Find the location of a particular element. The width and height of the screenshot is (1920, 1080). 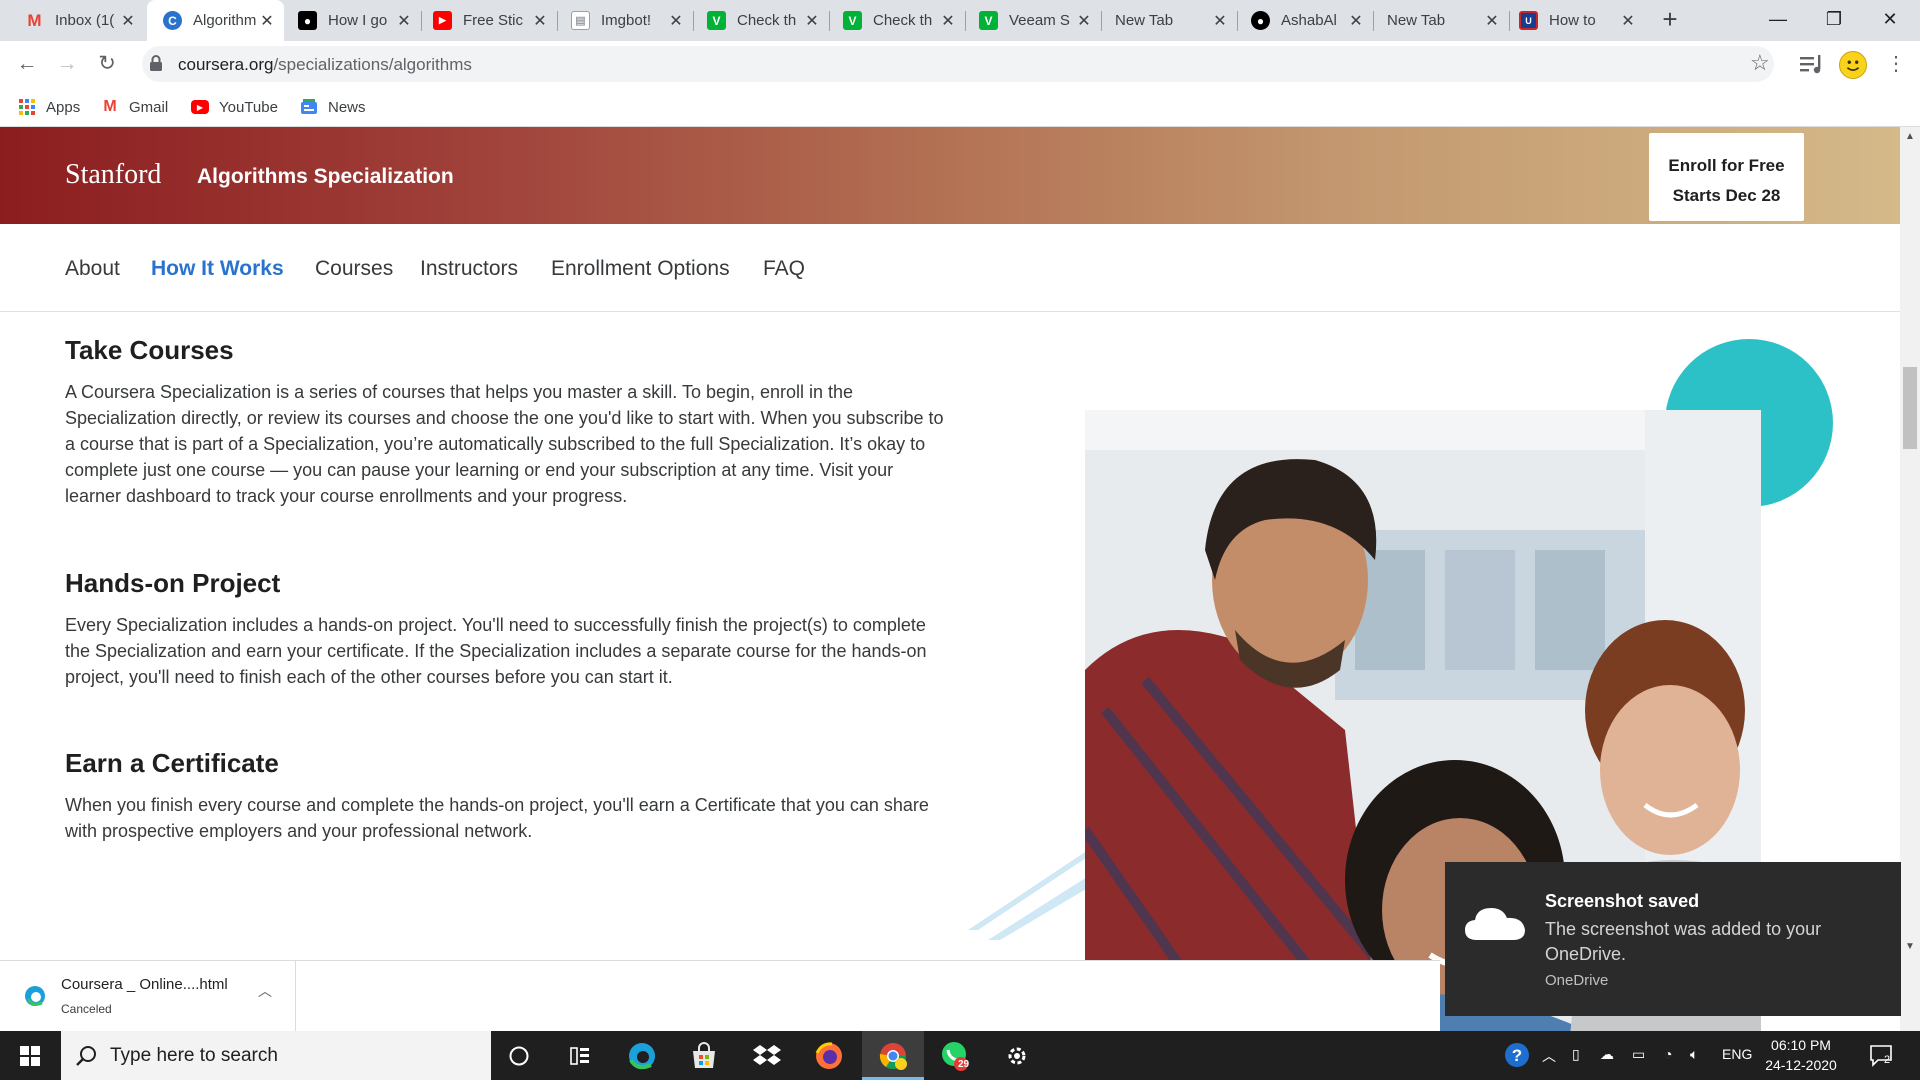

wifi-icon: ◔ is located at coordinates (1668, 1054).